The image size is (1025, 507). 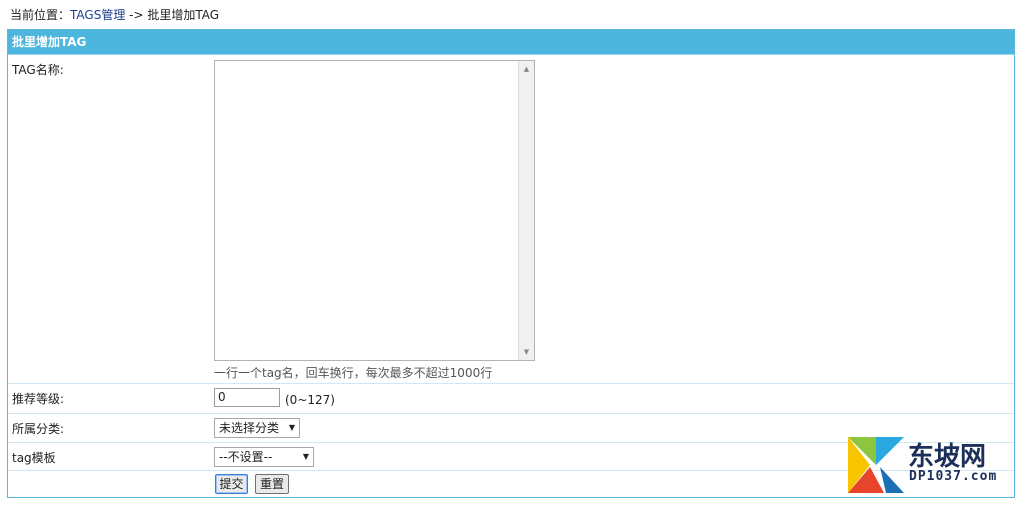 What do you see at coordinates (38, 70) in the screenshot?
I see `tag-name-label: TAG名称:` at bounding box center [38, 70].